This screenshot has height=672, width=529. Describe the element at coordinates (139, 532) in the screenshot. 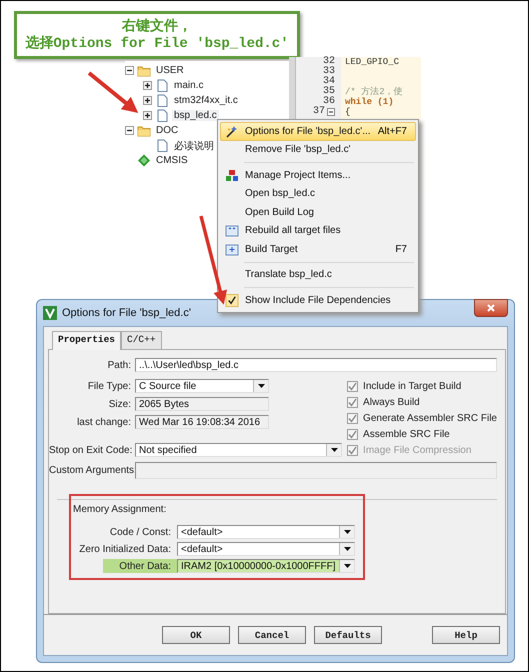

I see `field-label: Code / Const:` at that location.